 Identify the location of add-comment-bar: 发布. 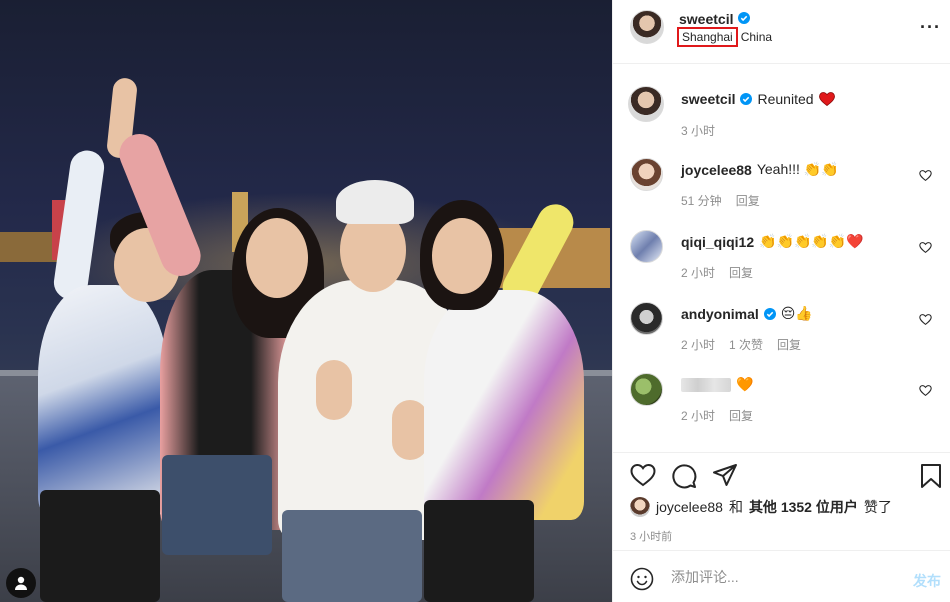
(781, 576).